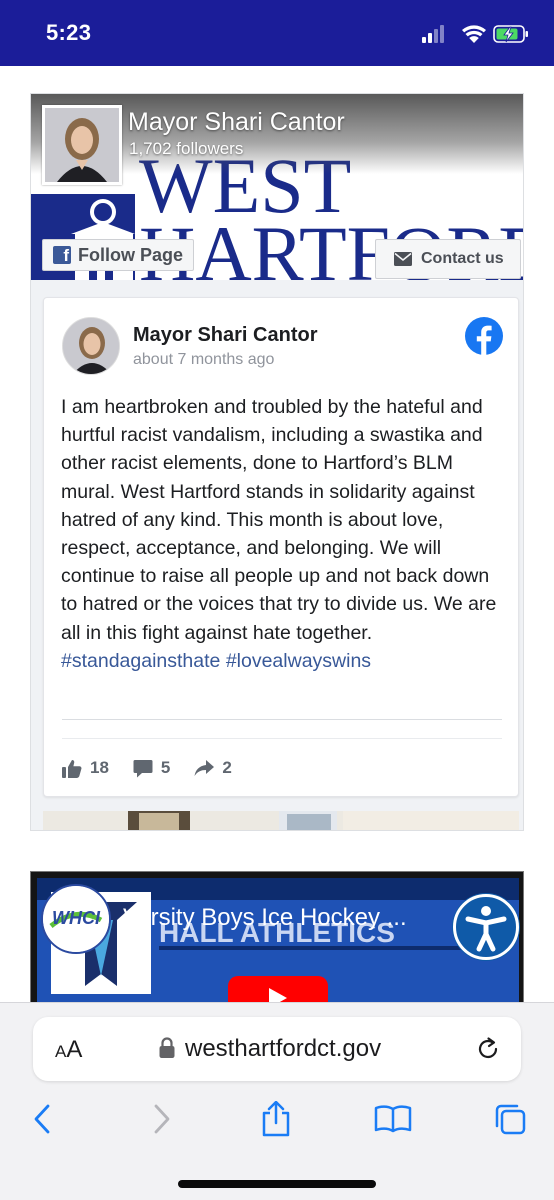 The width and height of the screenshot is (554, 1200). Describe the element at coordinates (462, 258) in the screenshot. I see `contact-us-label: Contact us` at that location.